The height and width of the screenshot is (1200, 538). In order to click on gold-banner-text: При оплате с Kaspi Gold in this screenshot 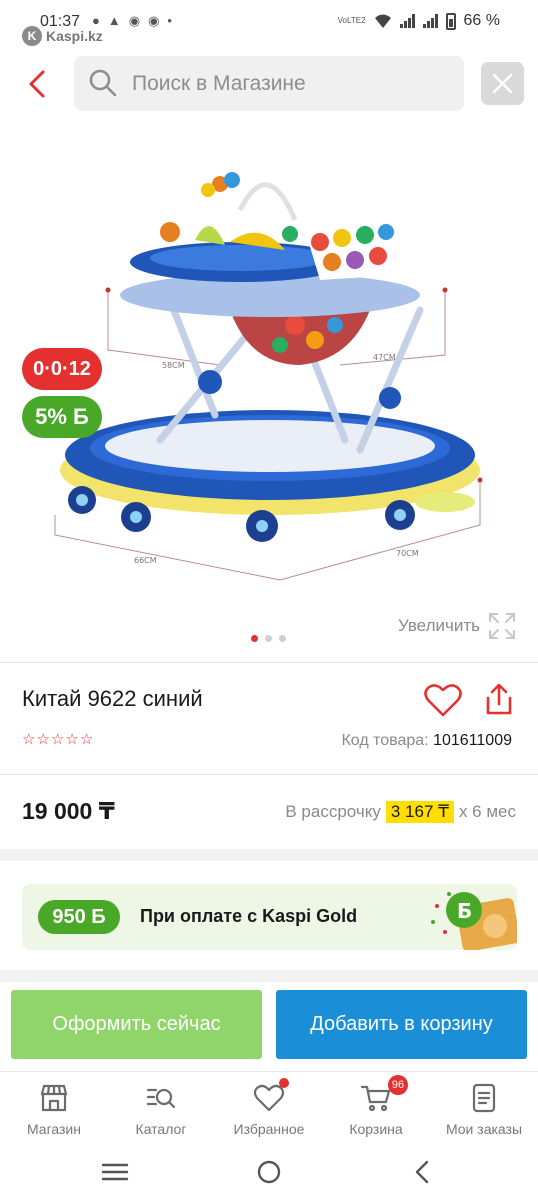, I will do `click(249, 916)`.